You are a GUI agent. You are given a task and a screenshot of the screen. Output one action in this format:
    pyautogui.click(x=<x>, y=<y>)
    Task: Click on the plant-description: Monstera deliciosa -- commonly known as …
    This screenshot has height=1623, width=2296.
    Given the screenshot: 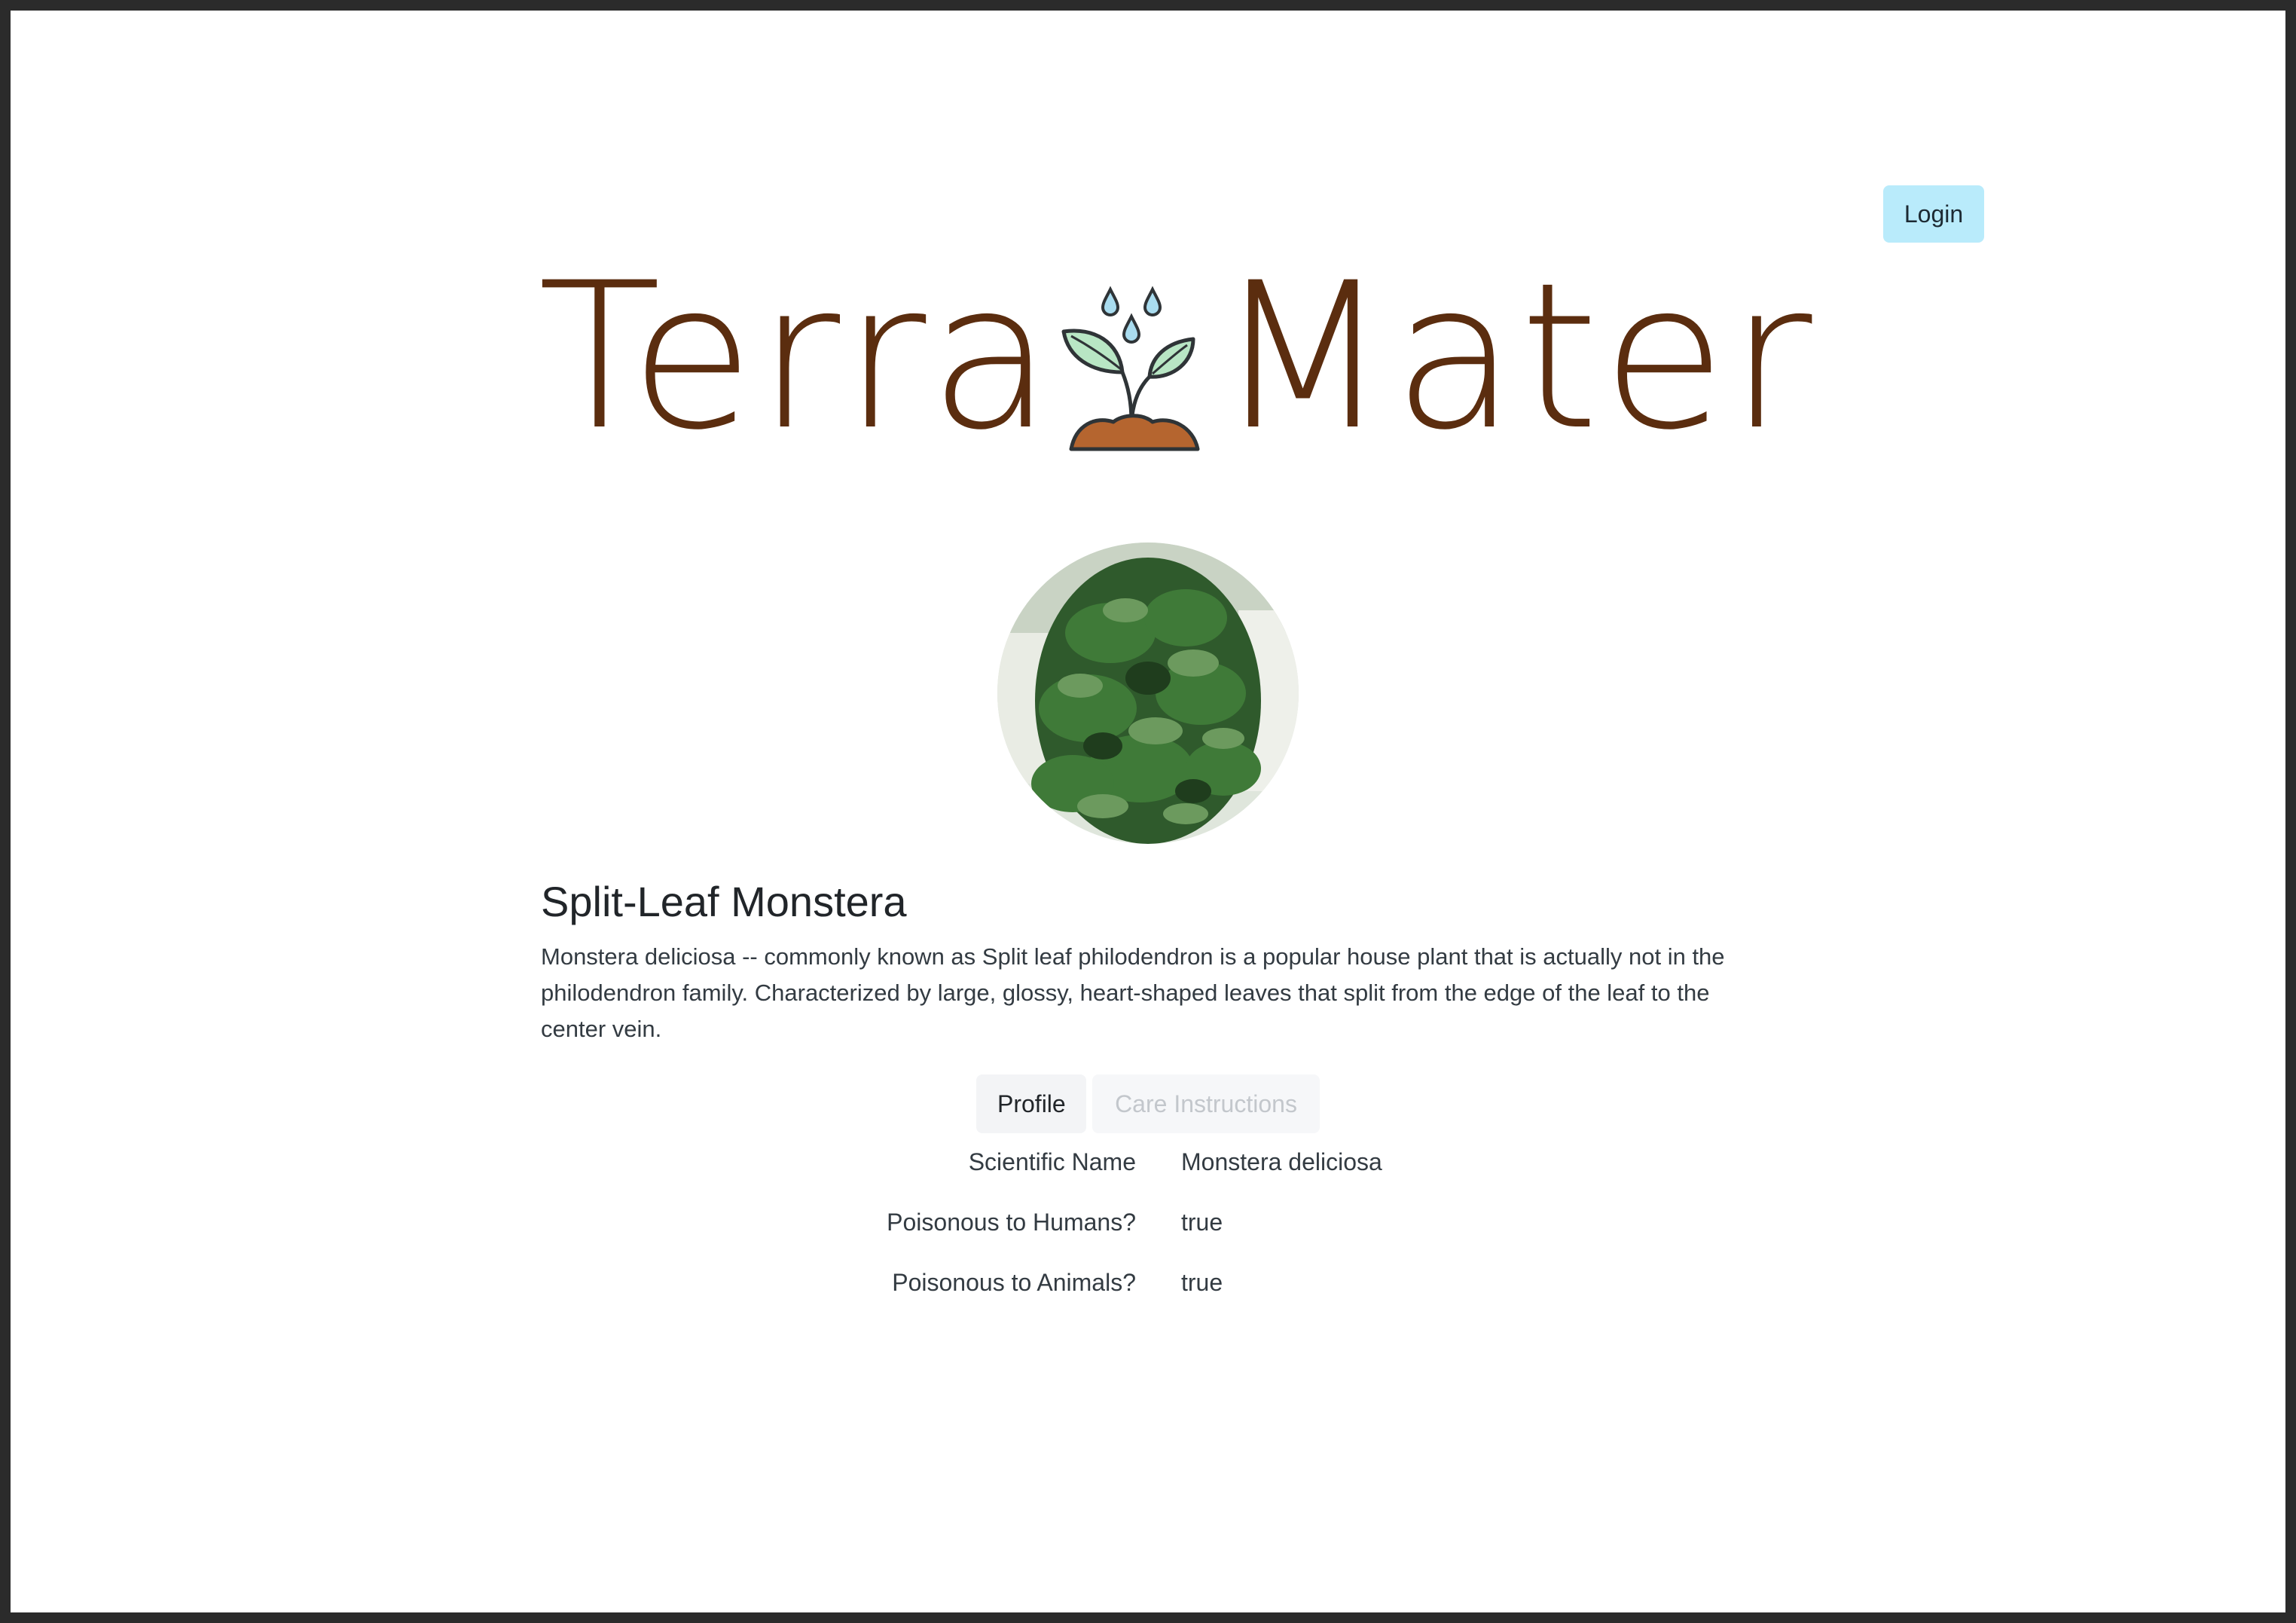 What is the action you would take?
    pyautogui.click(x=1133, y=992)
    